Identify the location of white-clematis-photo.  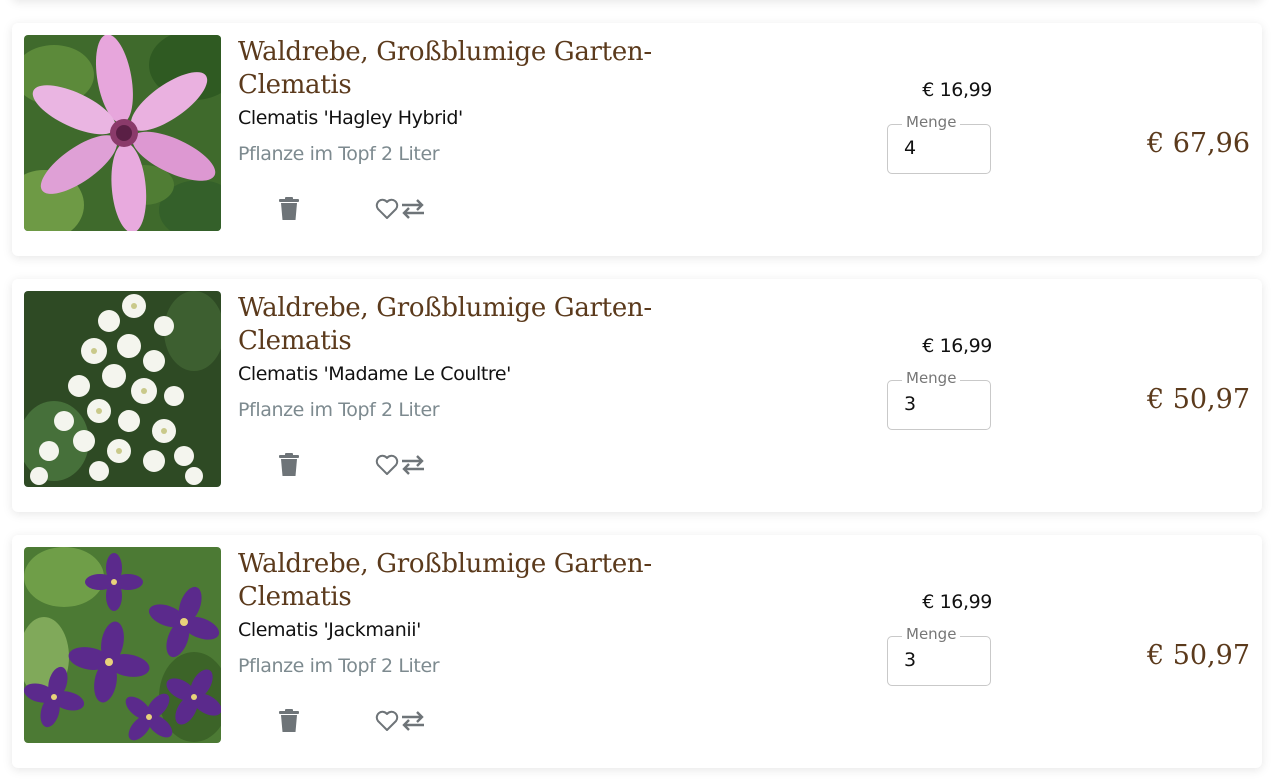
(122, 389).